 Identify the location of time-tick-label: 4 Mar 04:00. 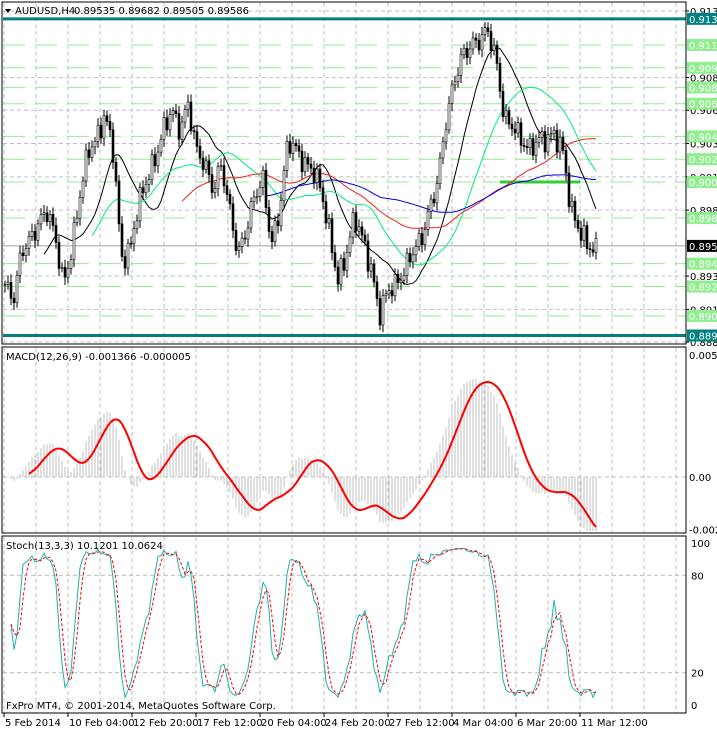
(483, 723).